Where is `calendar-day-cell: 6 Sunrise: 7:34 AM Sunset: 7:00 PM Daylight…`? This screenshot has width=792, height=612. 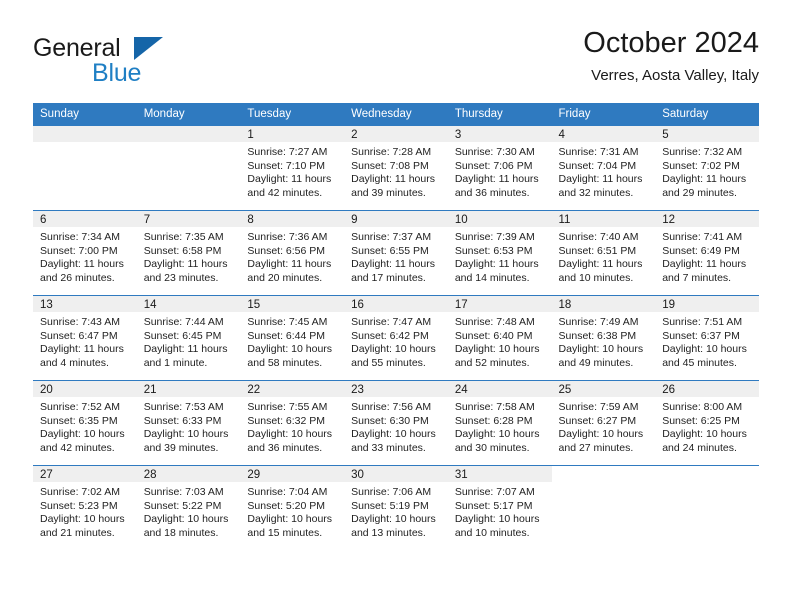
calendar-day-cell: 6 Sunrise: 7:34 AM Sunset: 7:00 PM Daylight… is located at coordinates (85, 253).